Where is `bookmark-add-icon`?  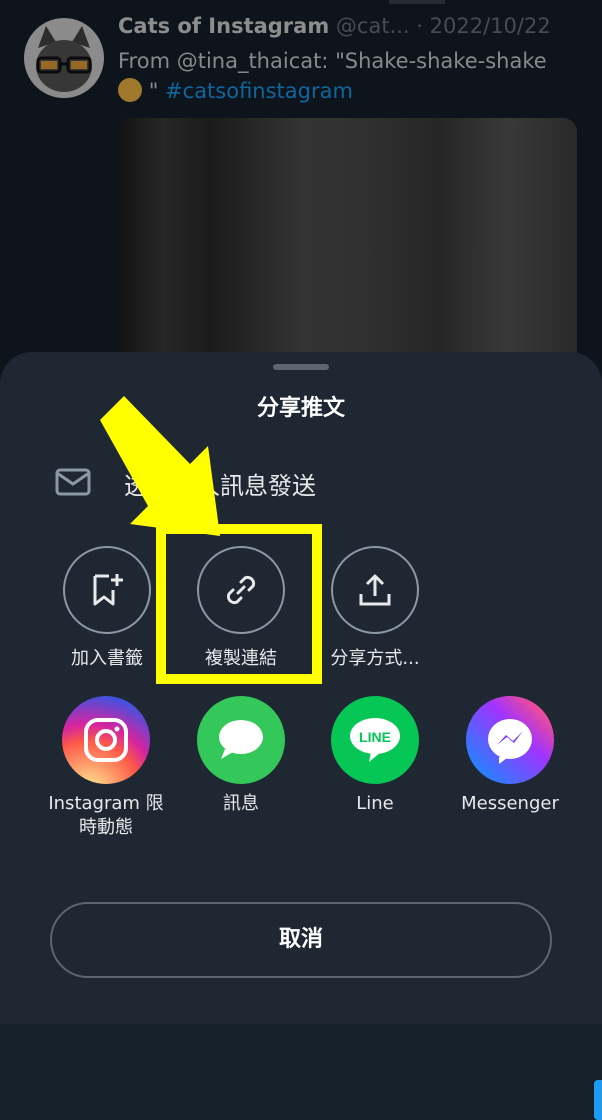 bookmark-add-icon is located at coordinates (108, 590).